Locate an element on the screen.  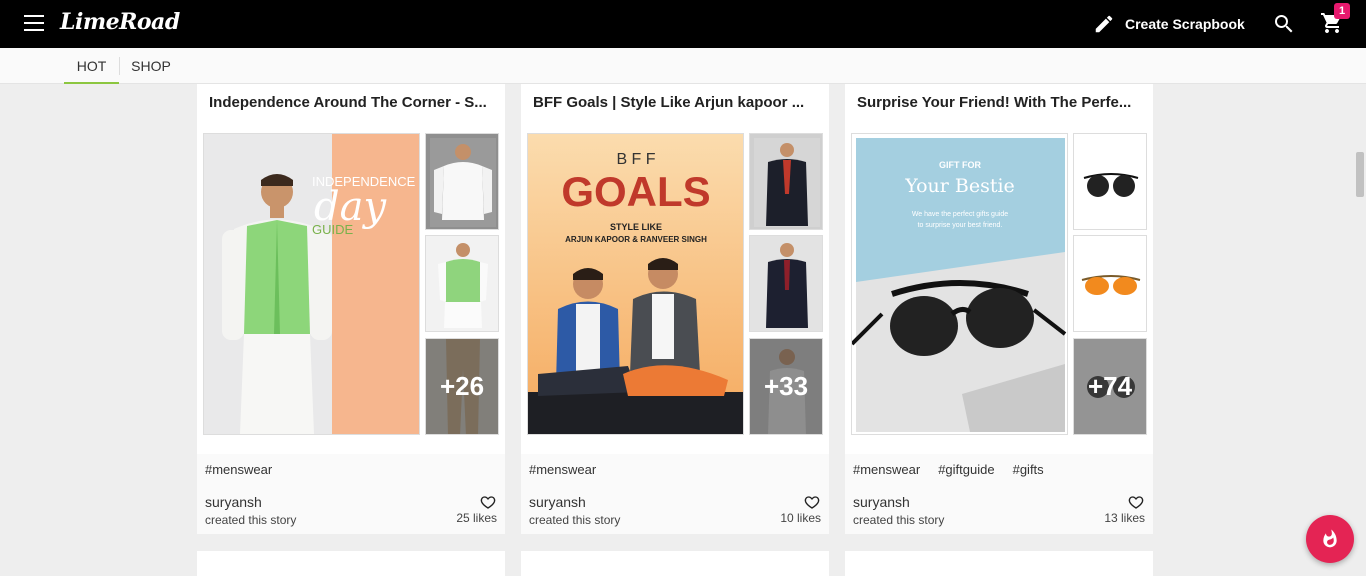
likes-count: 13 likes is located at coordinates (1124, 518).